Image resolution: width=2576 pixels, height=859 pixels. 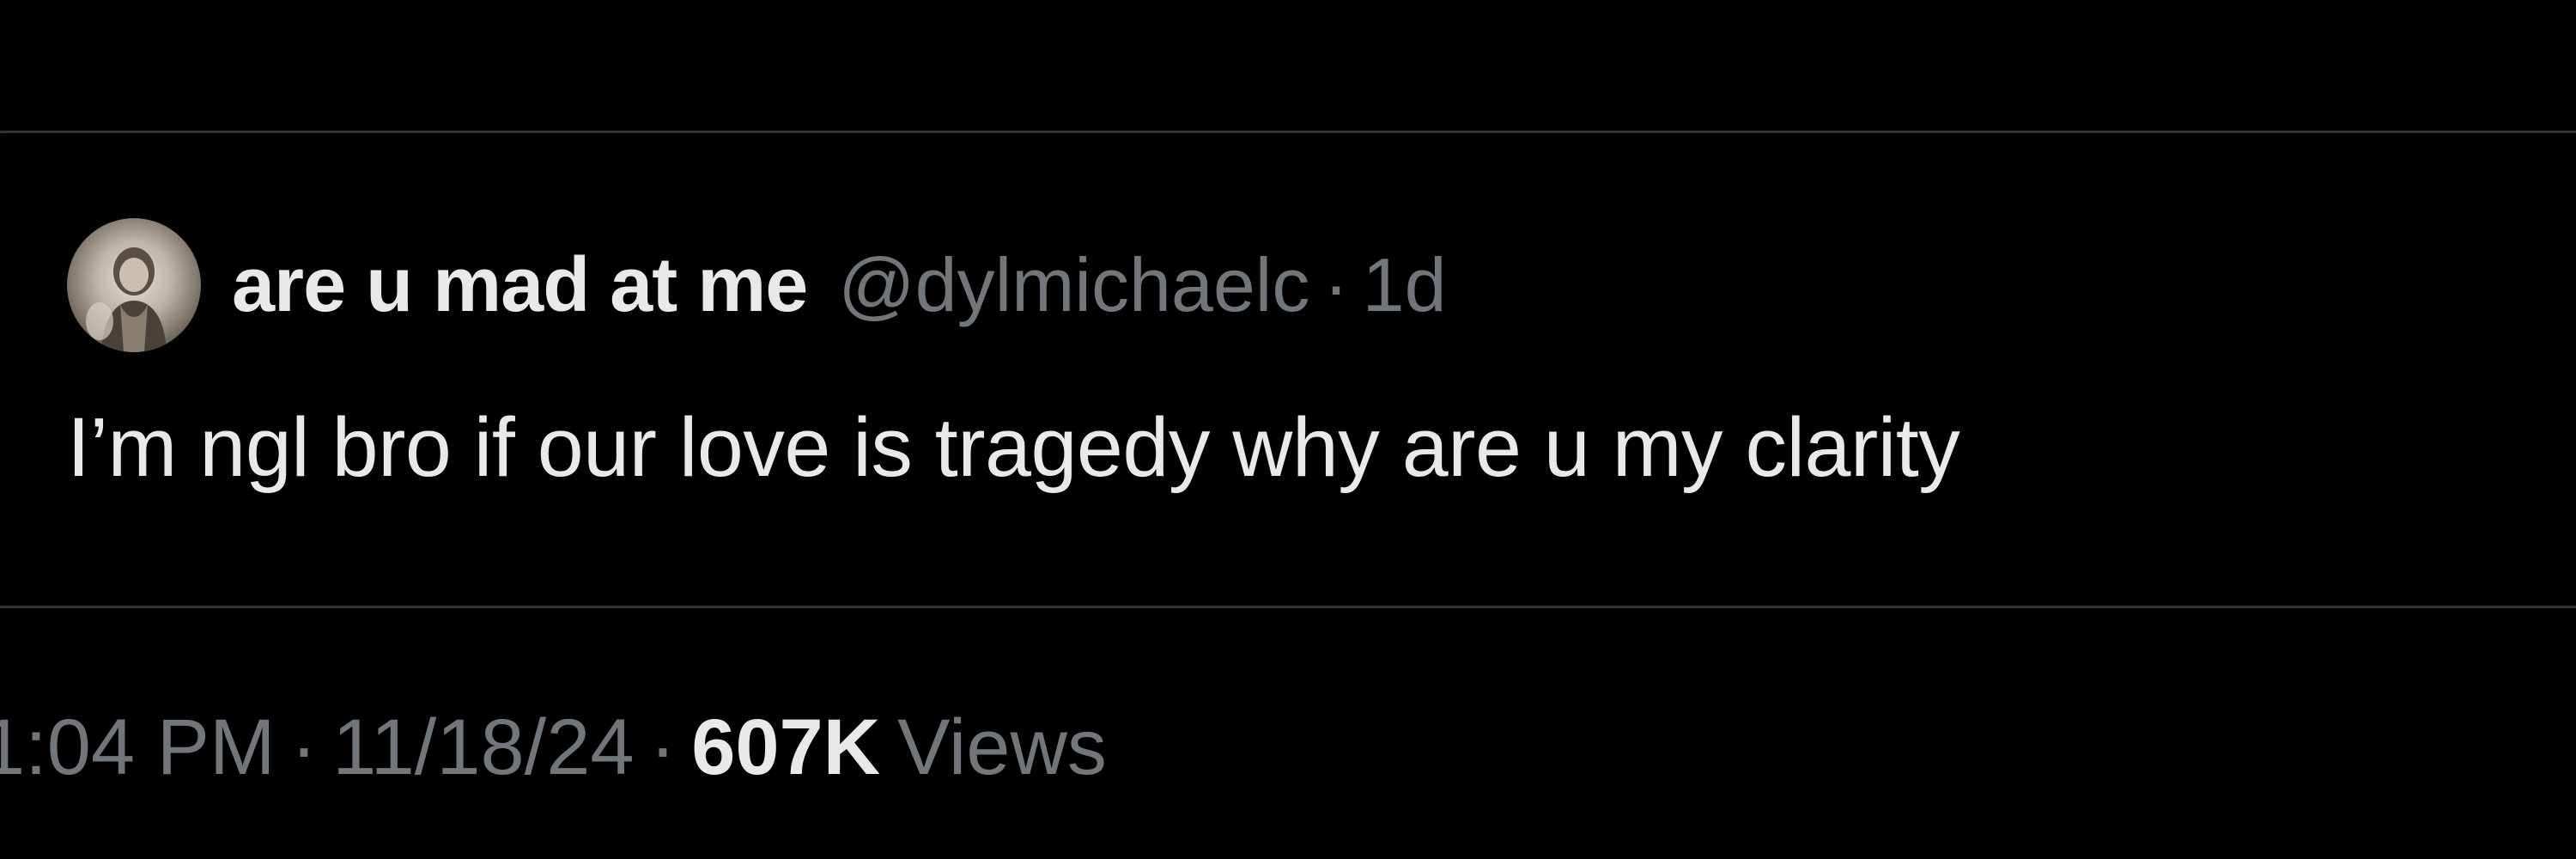 I want to click on user-handle: @dylmichaelc, so click(x=1074, y=285).